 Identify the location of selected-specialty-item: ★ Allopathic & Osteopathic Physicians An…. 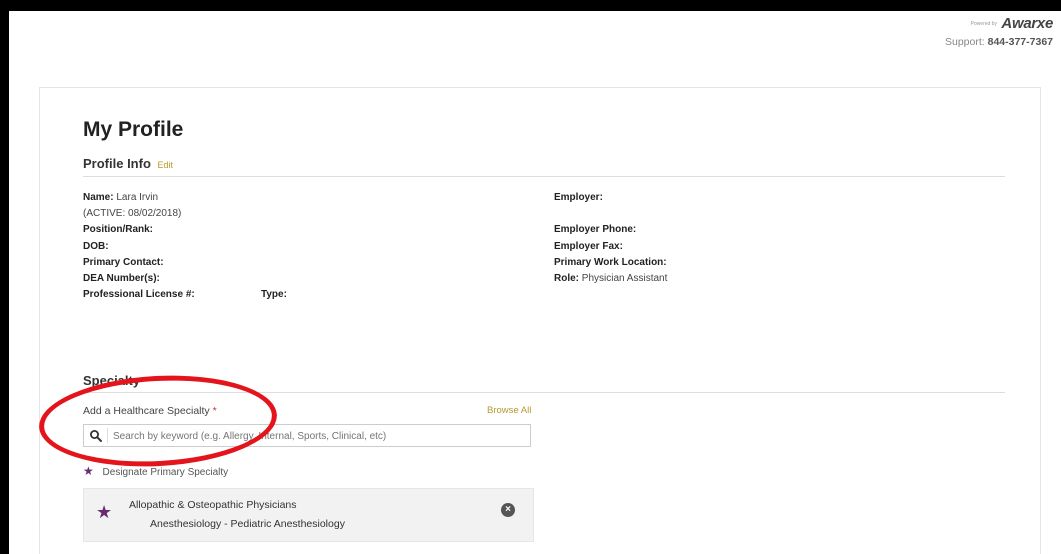
(308, 515).